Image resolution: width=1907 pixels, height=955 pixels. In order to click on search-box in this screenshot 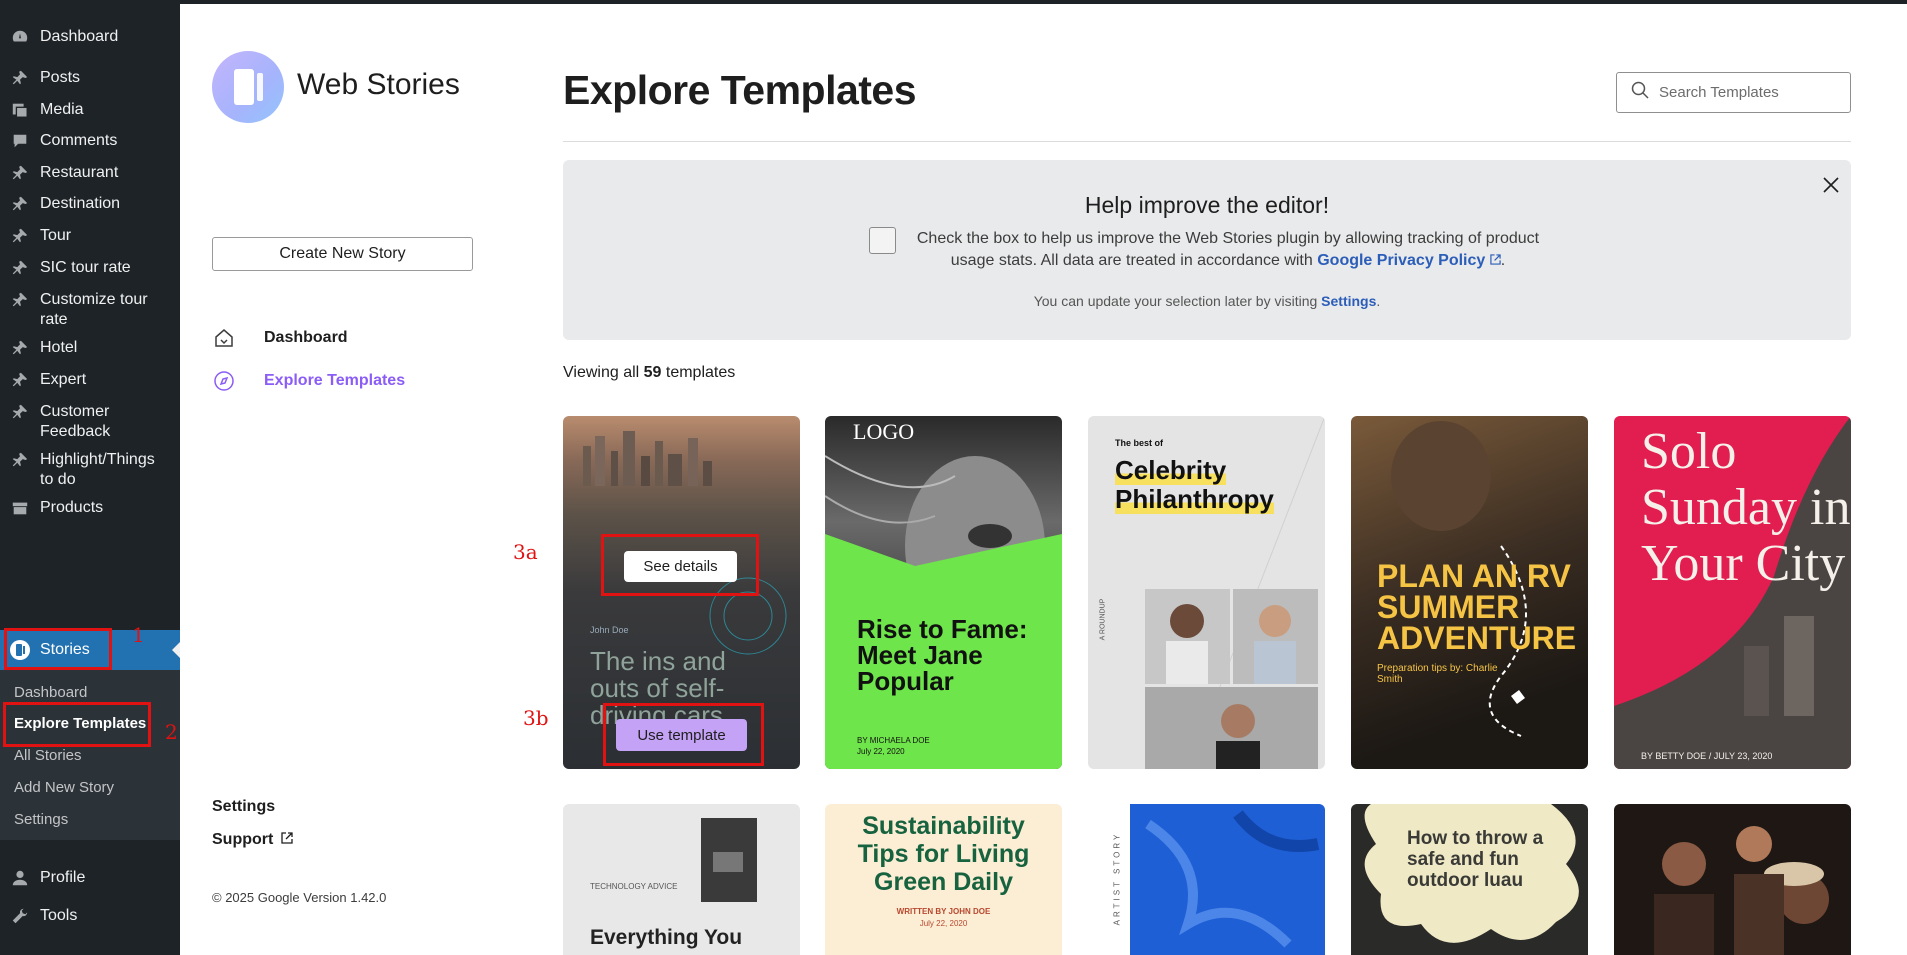, I will do `click(1733, 92)`.